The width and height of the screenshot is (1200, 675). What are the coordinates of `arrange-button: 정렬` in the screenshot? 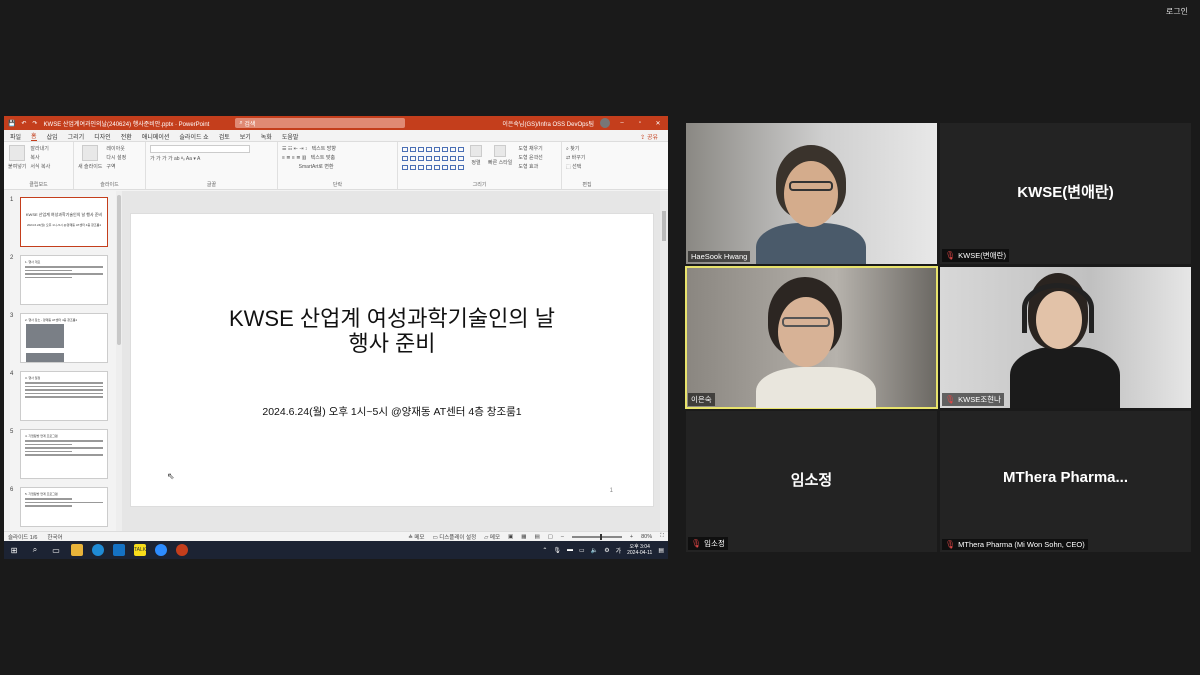 It's located at (476, 158).